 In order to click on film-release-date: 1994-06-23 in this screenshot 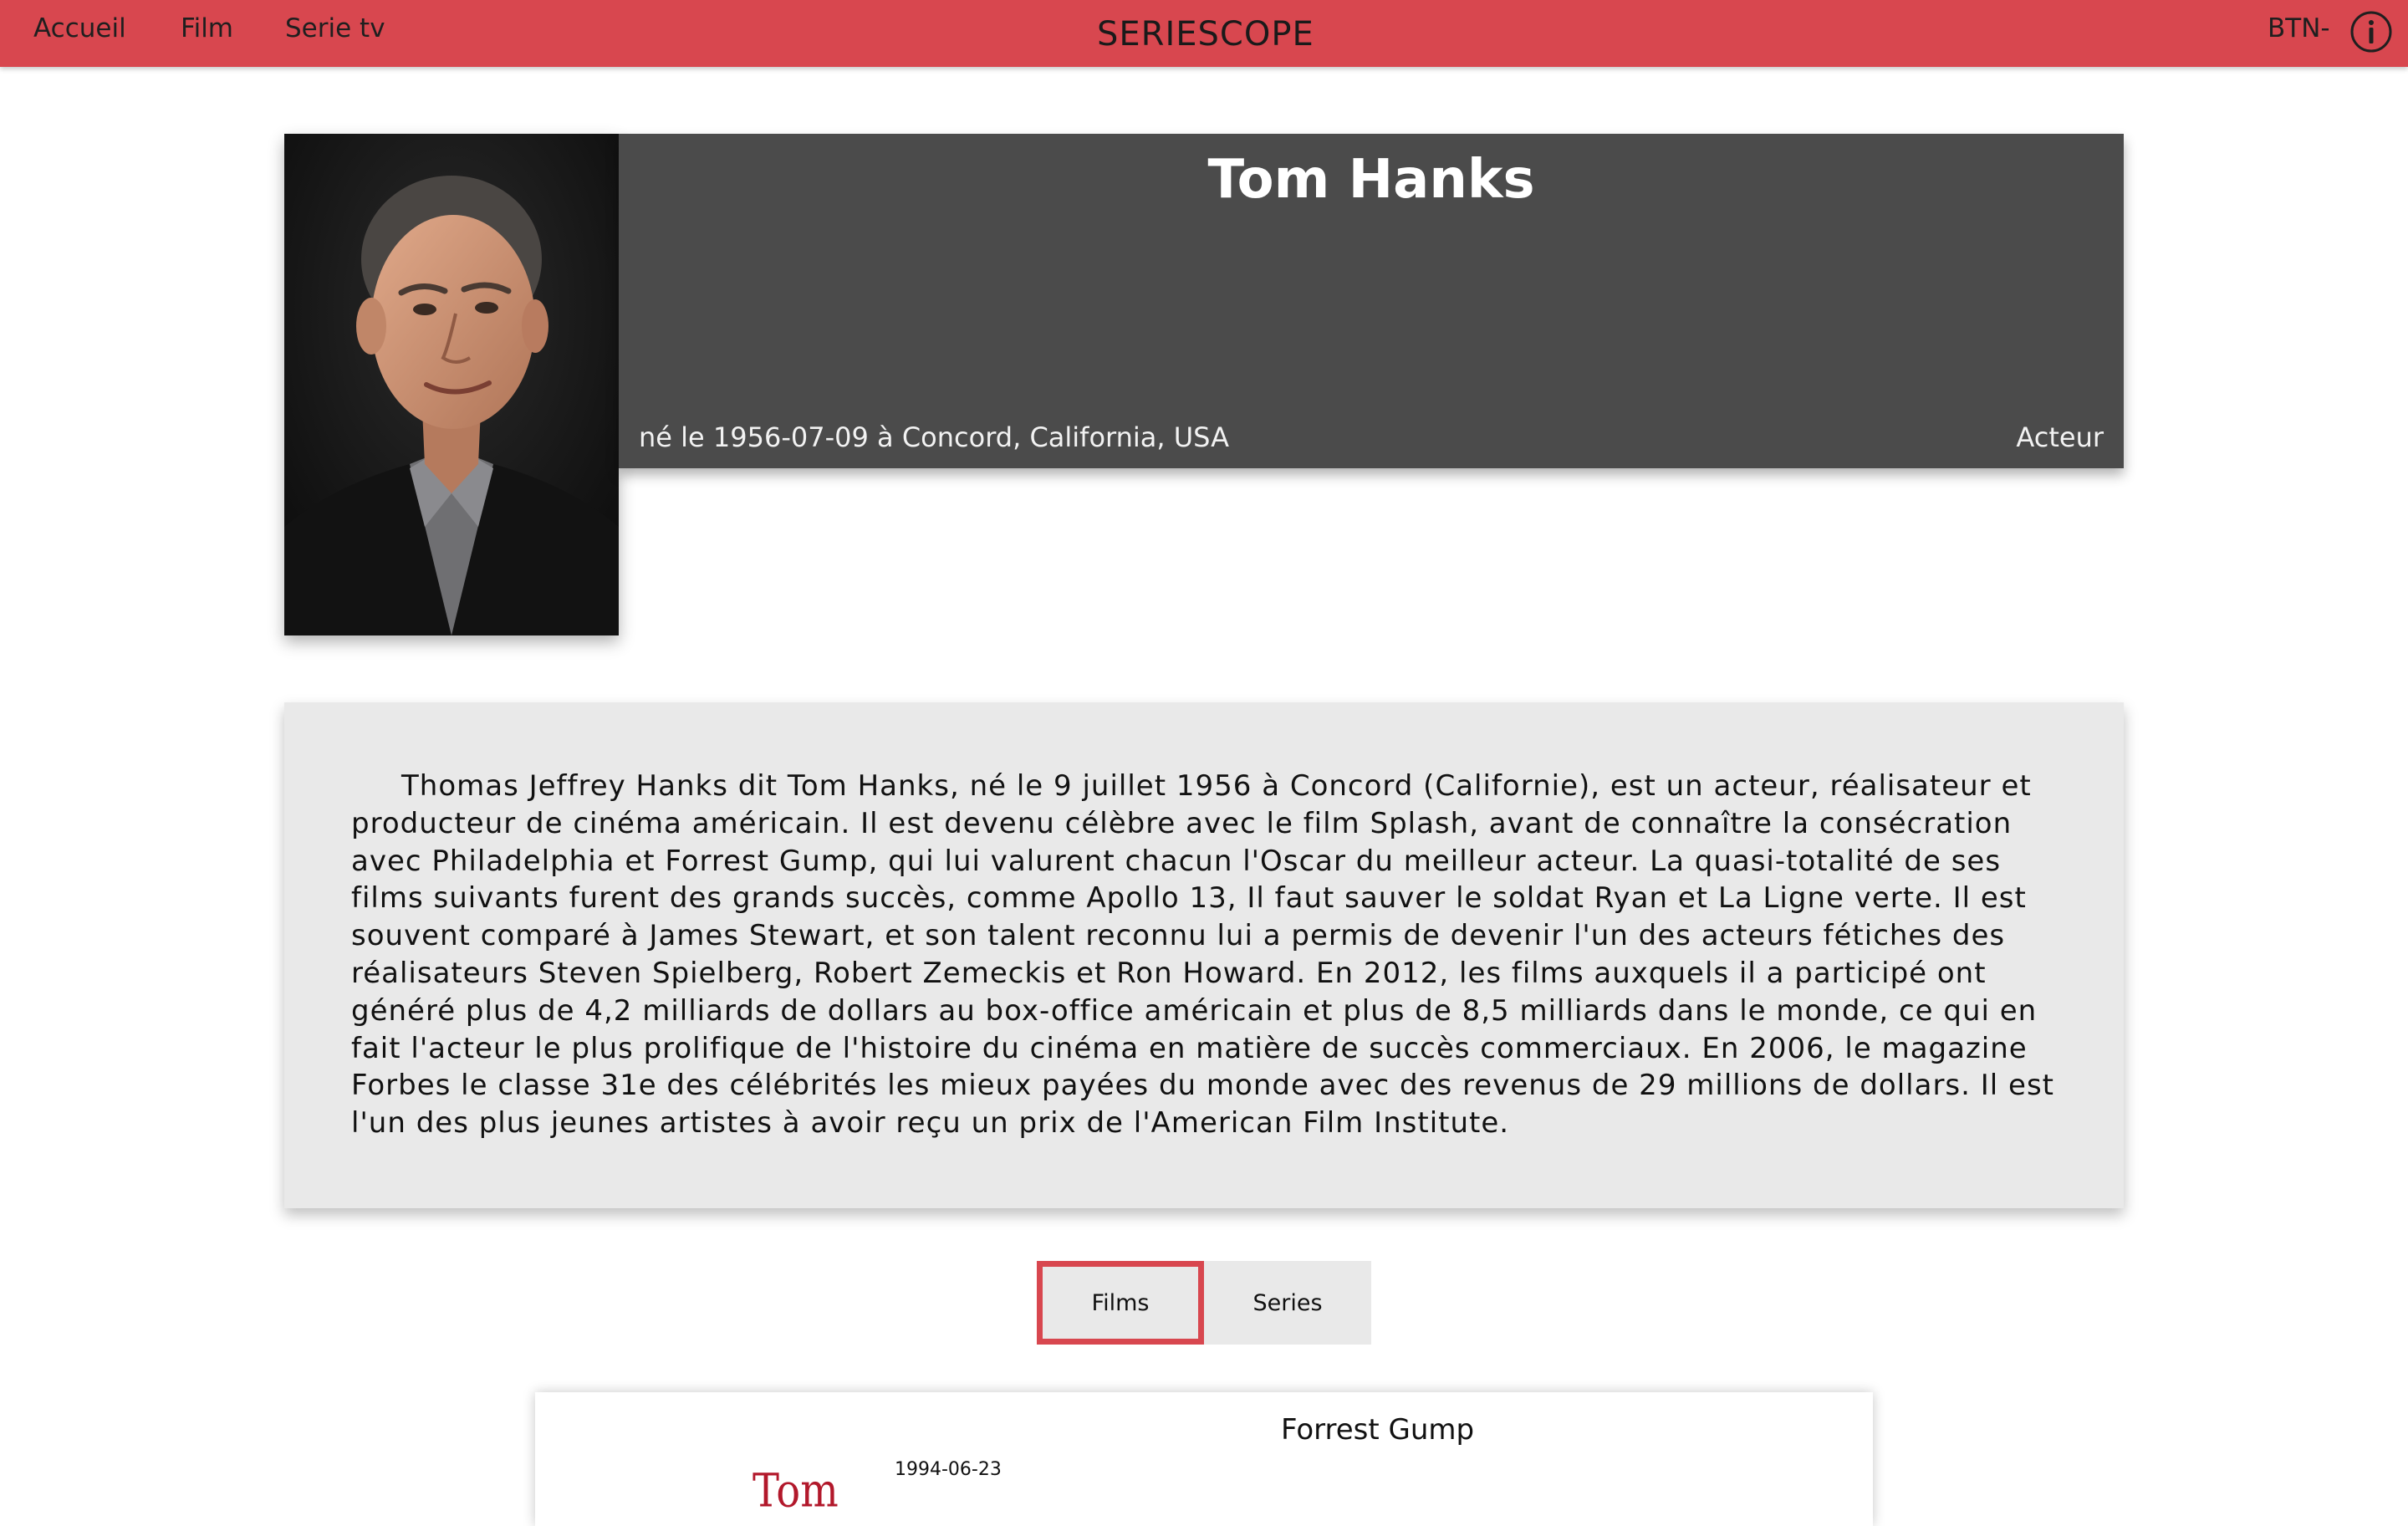, I will do `click(949, 1469)`.